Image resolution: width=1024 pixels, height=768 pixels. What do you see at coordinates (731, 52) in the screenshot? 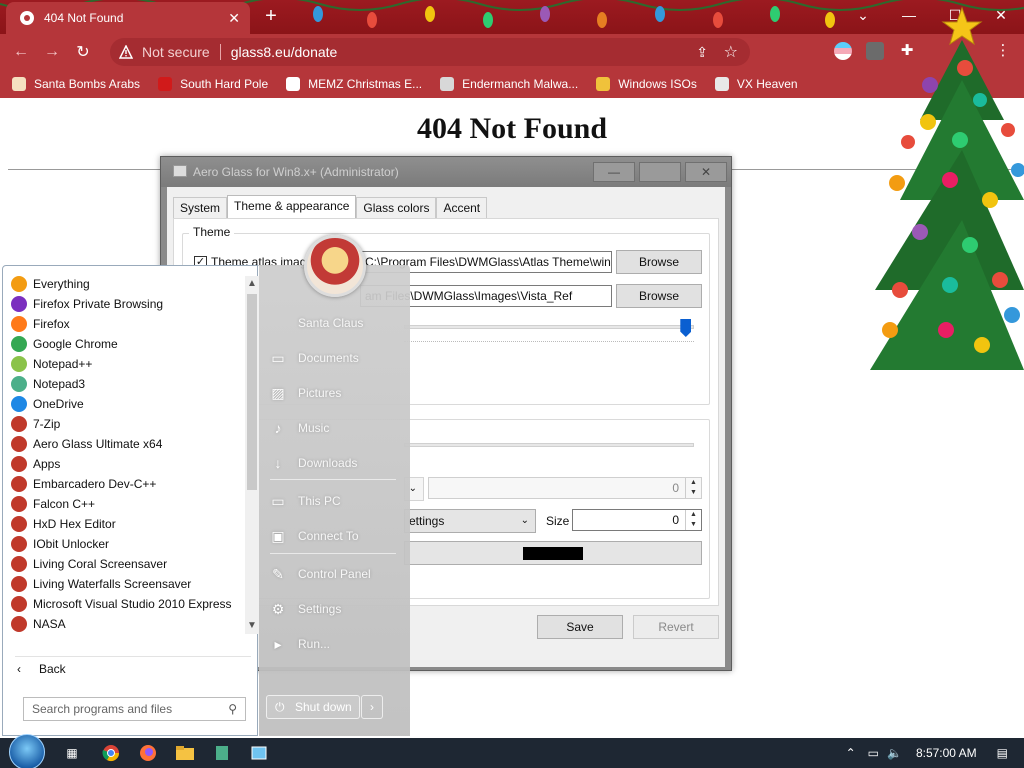
I see `bookmark-star-icon: ☆` at bounding box center [731, 52].